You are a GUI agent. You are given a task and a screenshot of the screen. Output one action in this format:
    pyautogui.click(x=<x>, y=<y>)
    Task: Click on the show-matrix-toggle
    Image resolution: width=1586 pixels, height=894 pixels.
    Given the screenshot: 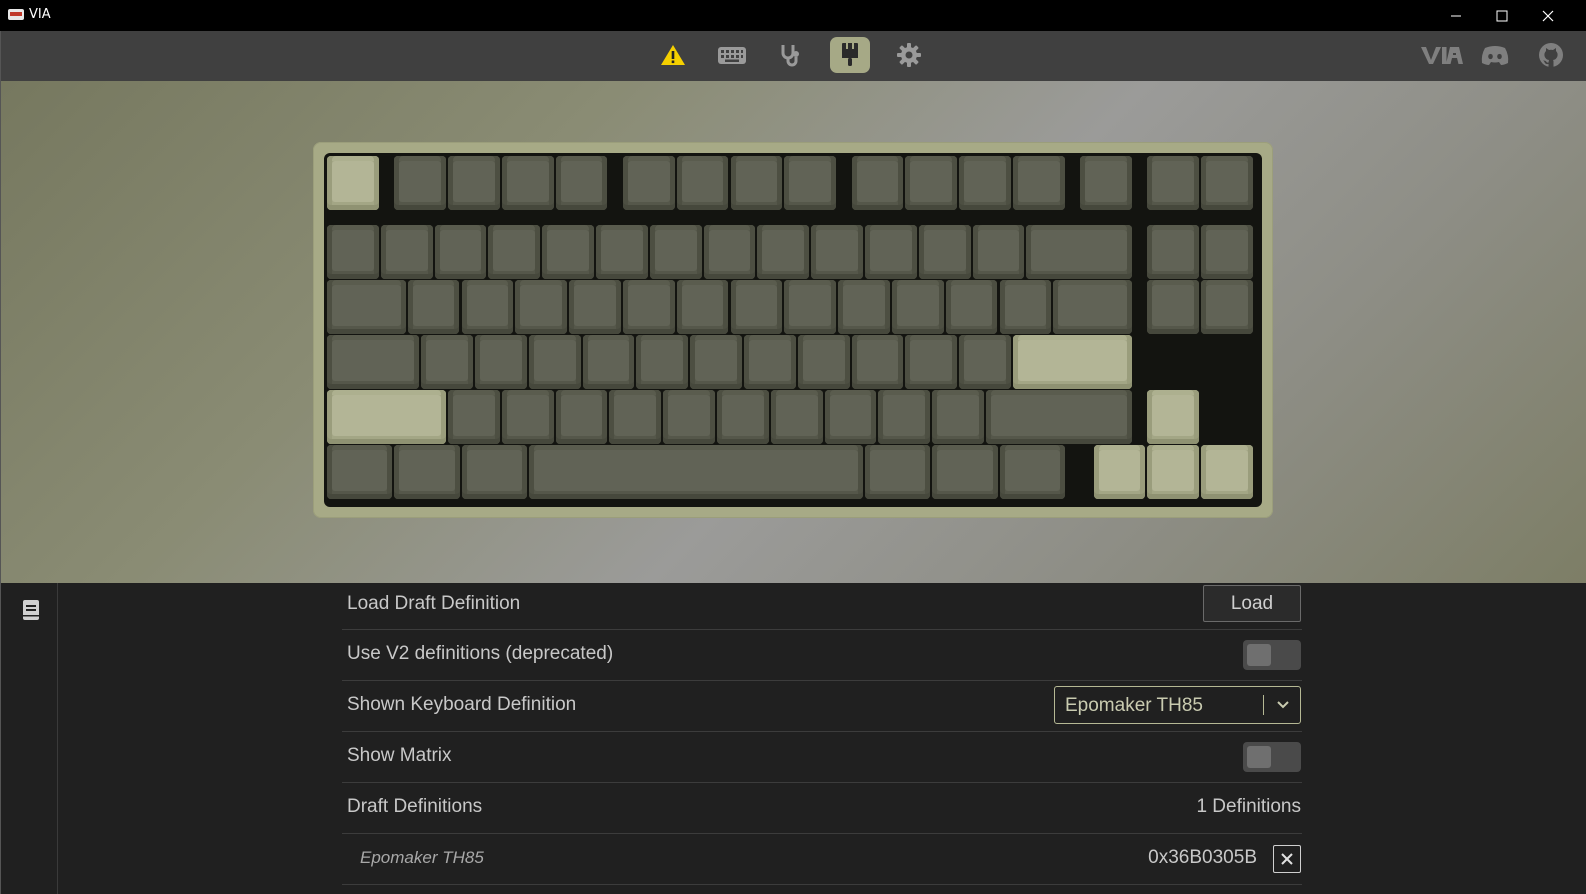 What is the action you would take?
    pyautogui.click(x=1272, y=757)
    